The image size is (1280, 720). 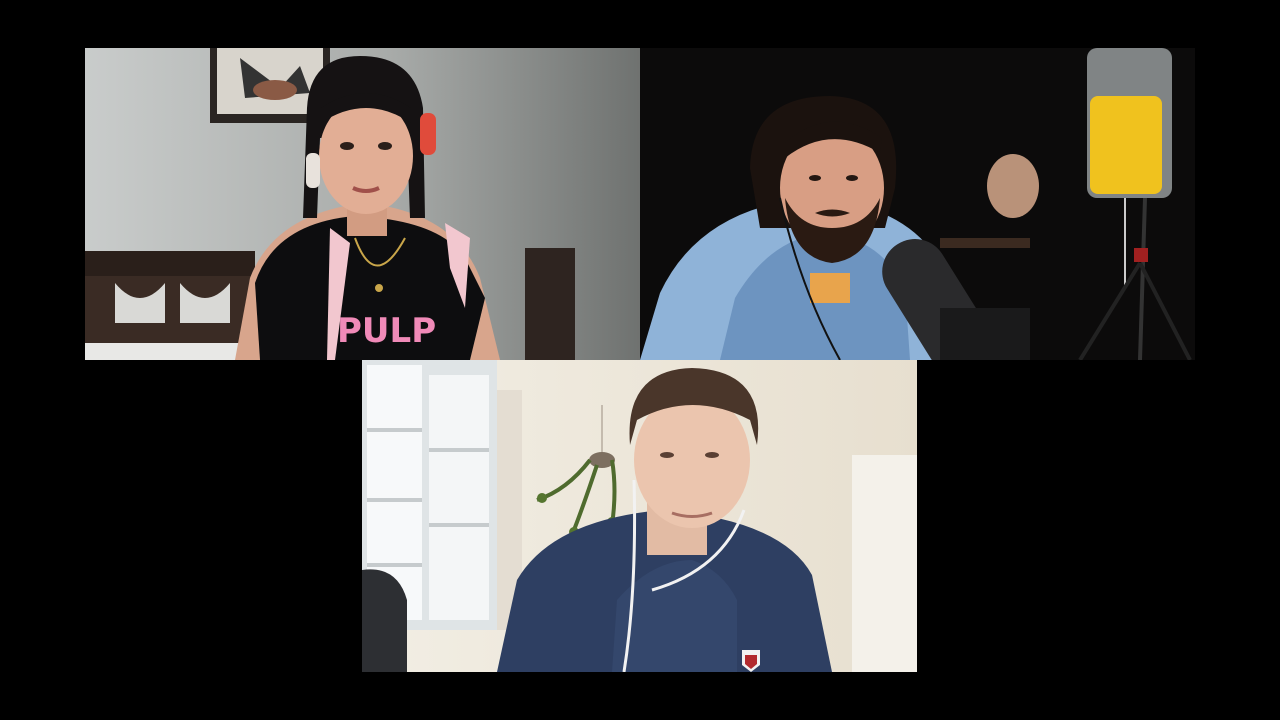 What do you see at coordinates (384, 620) in the screenshot?
I see `chair` at bounding box center [384, 620].